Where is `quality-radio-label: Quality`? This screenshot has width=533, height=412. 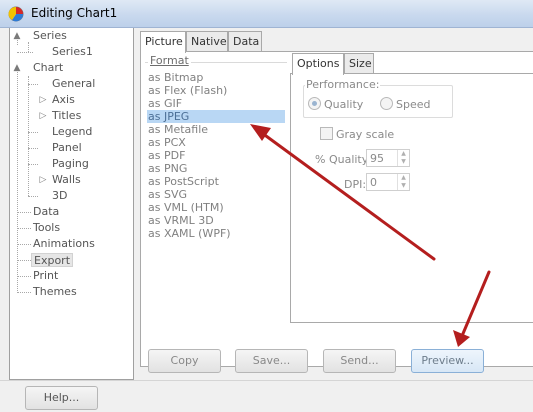 quality-radio-label: Quality is located at coordinates (344, 104).